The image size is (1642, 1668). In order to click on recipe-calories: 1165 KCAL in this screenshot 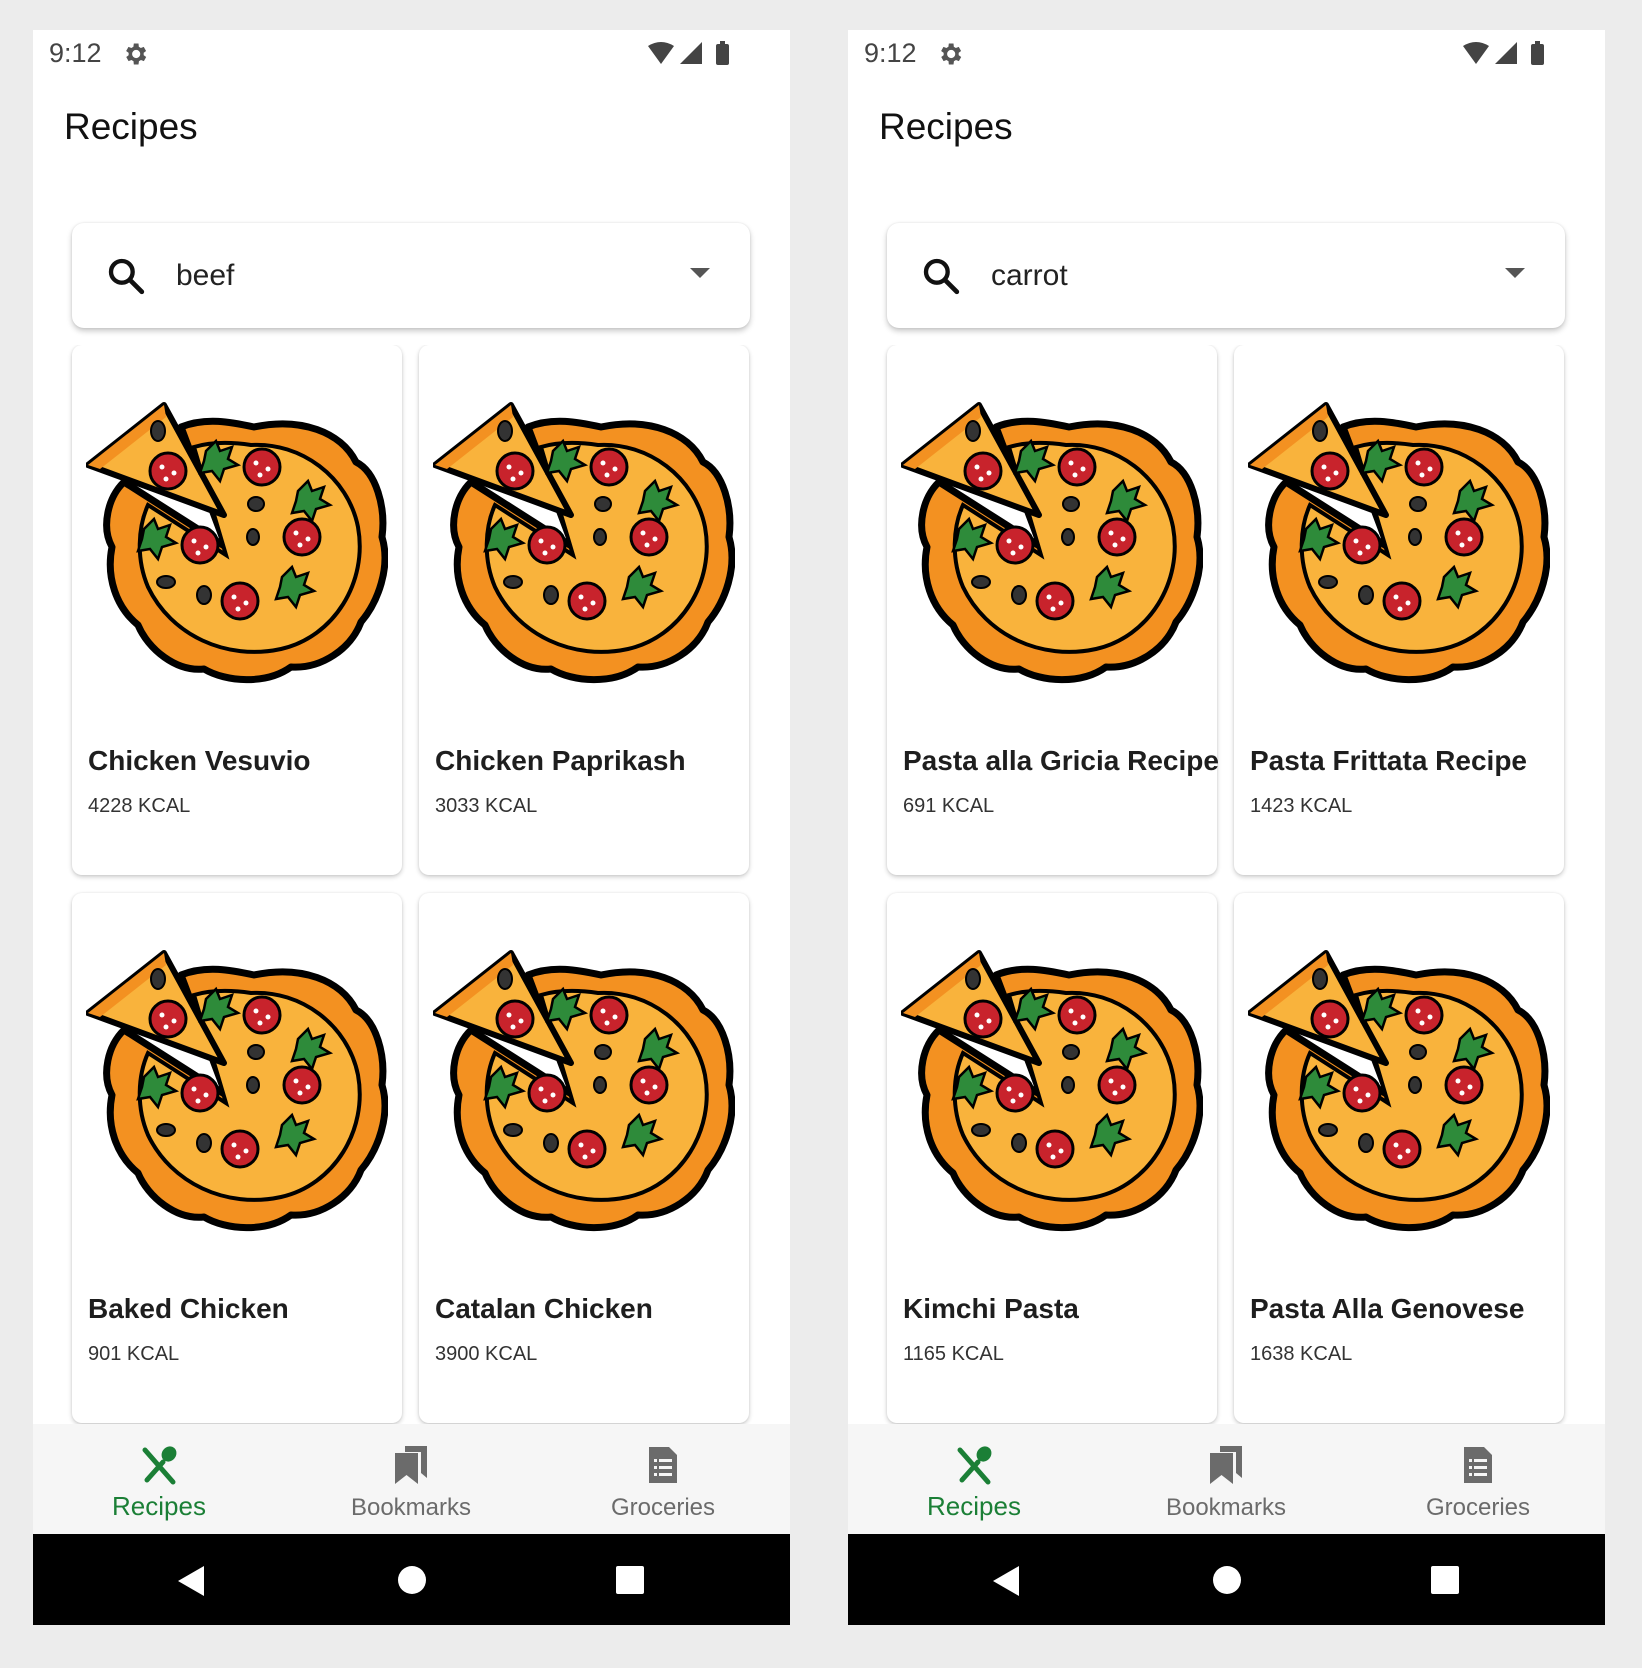, I will do `click(953, 1354)`.